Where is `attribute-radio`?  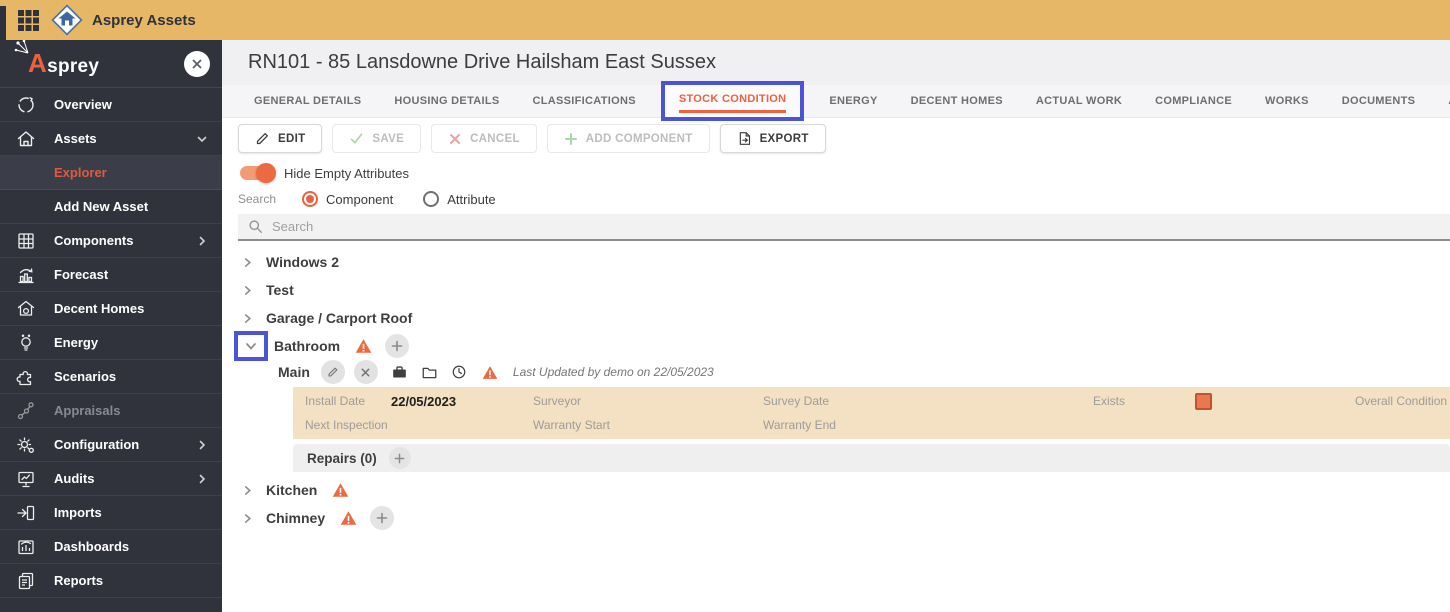 attribute-radio is located at coordinates (431, 199).